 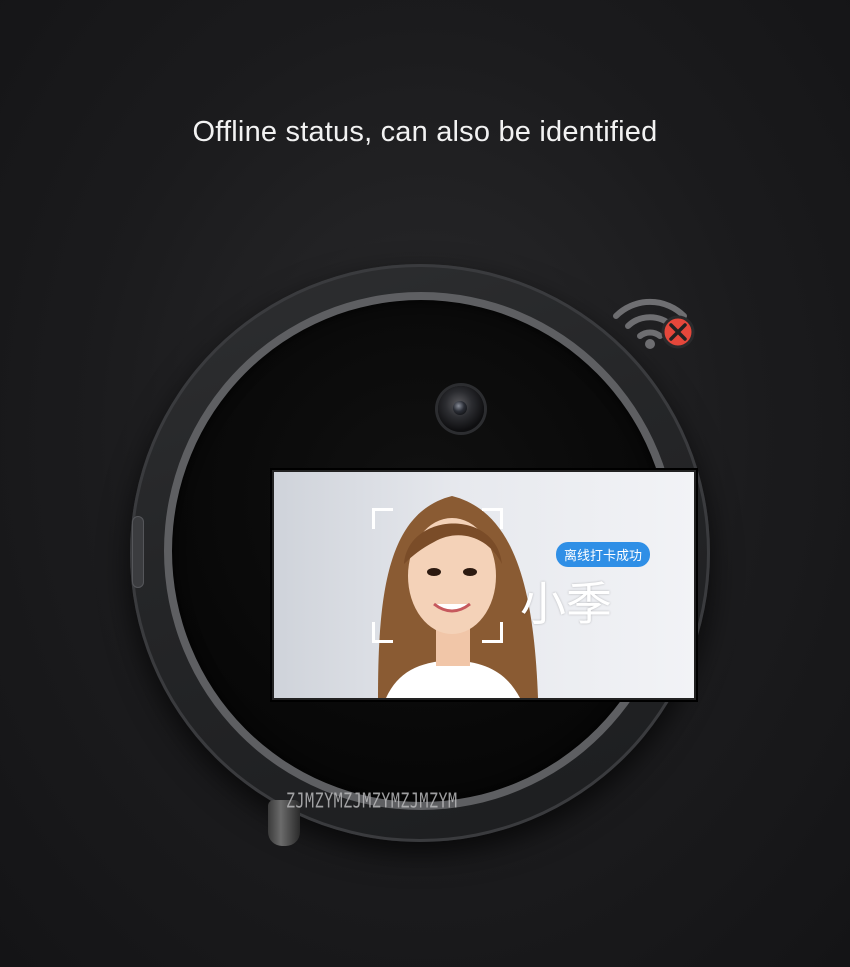 I want to click on camera-lens-icon, so click(x=461, y=409).